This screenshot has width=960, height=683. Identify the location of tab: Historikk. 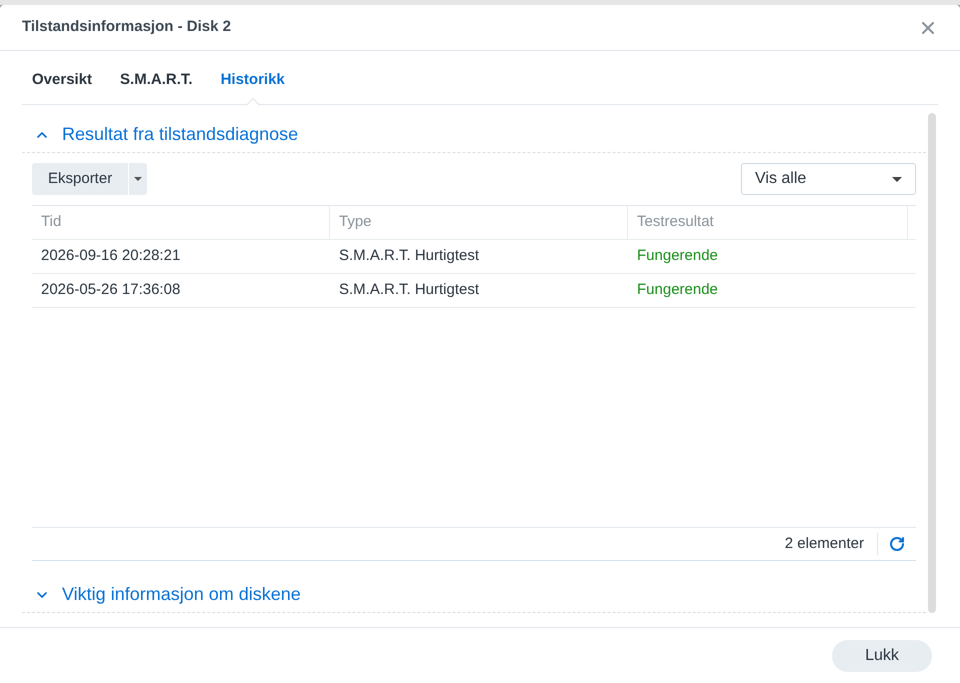
(252, 86).